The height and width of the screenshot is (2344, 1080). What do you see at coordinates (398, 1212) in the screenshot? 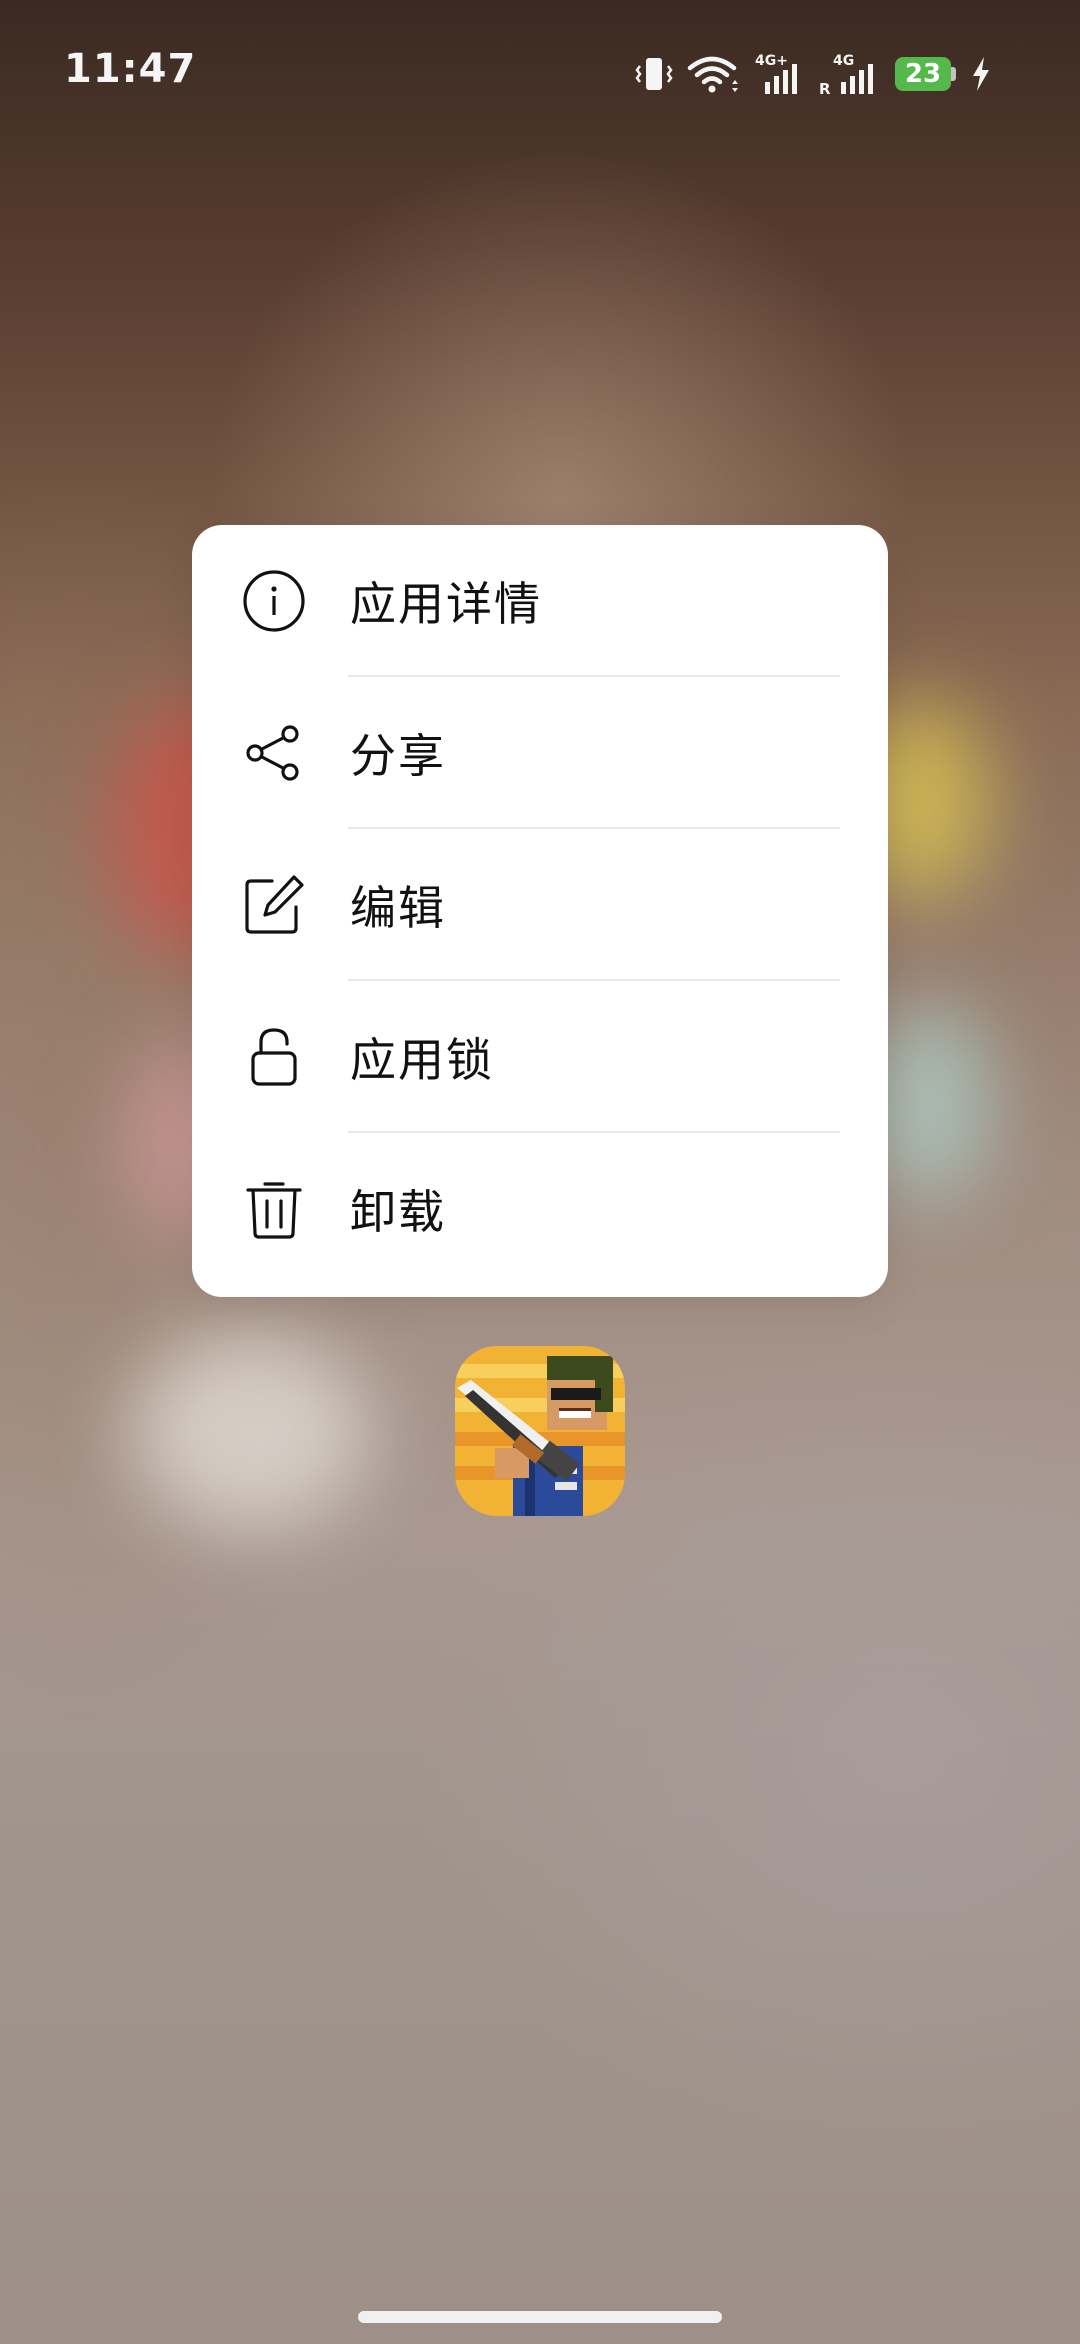
I see `menu-item-label: 卸载` at bounding box center [398, 1212].